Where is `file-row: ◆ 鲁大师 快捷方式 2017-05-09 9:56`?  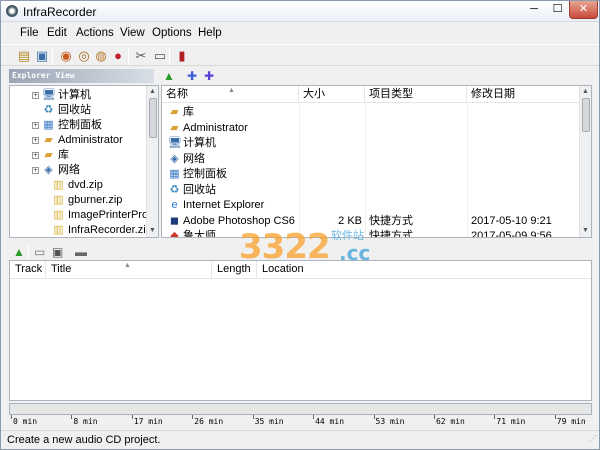 file-row: ◆ 鲁大师 快捷方式 2017-05-09 9:56 is located at coordinates (371, 233).